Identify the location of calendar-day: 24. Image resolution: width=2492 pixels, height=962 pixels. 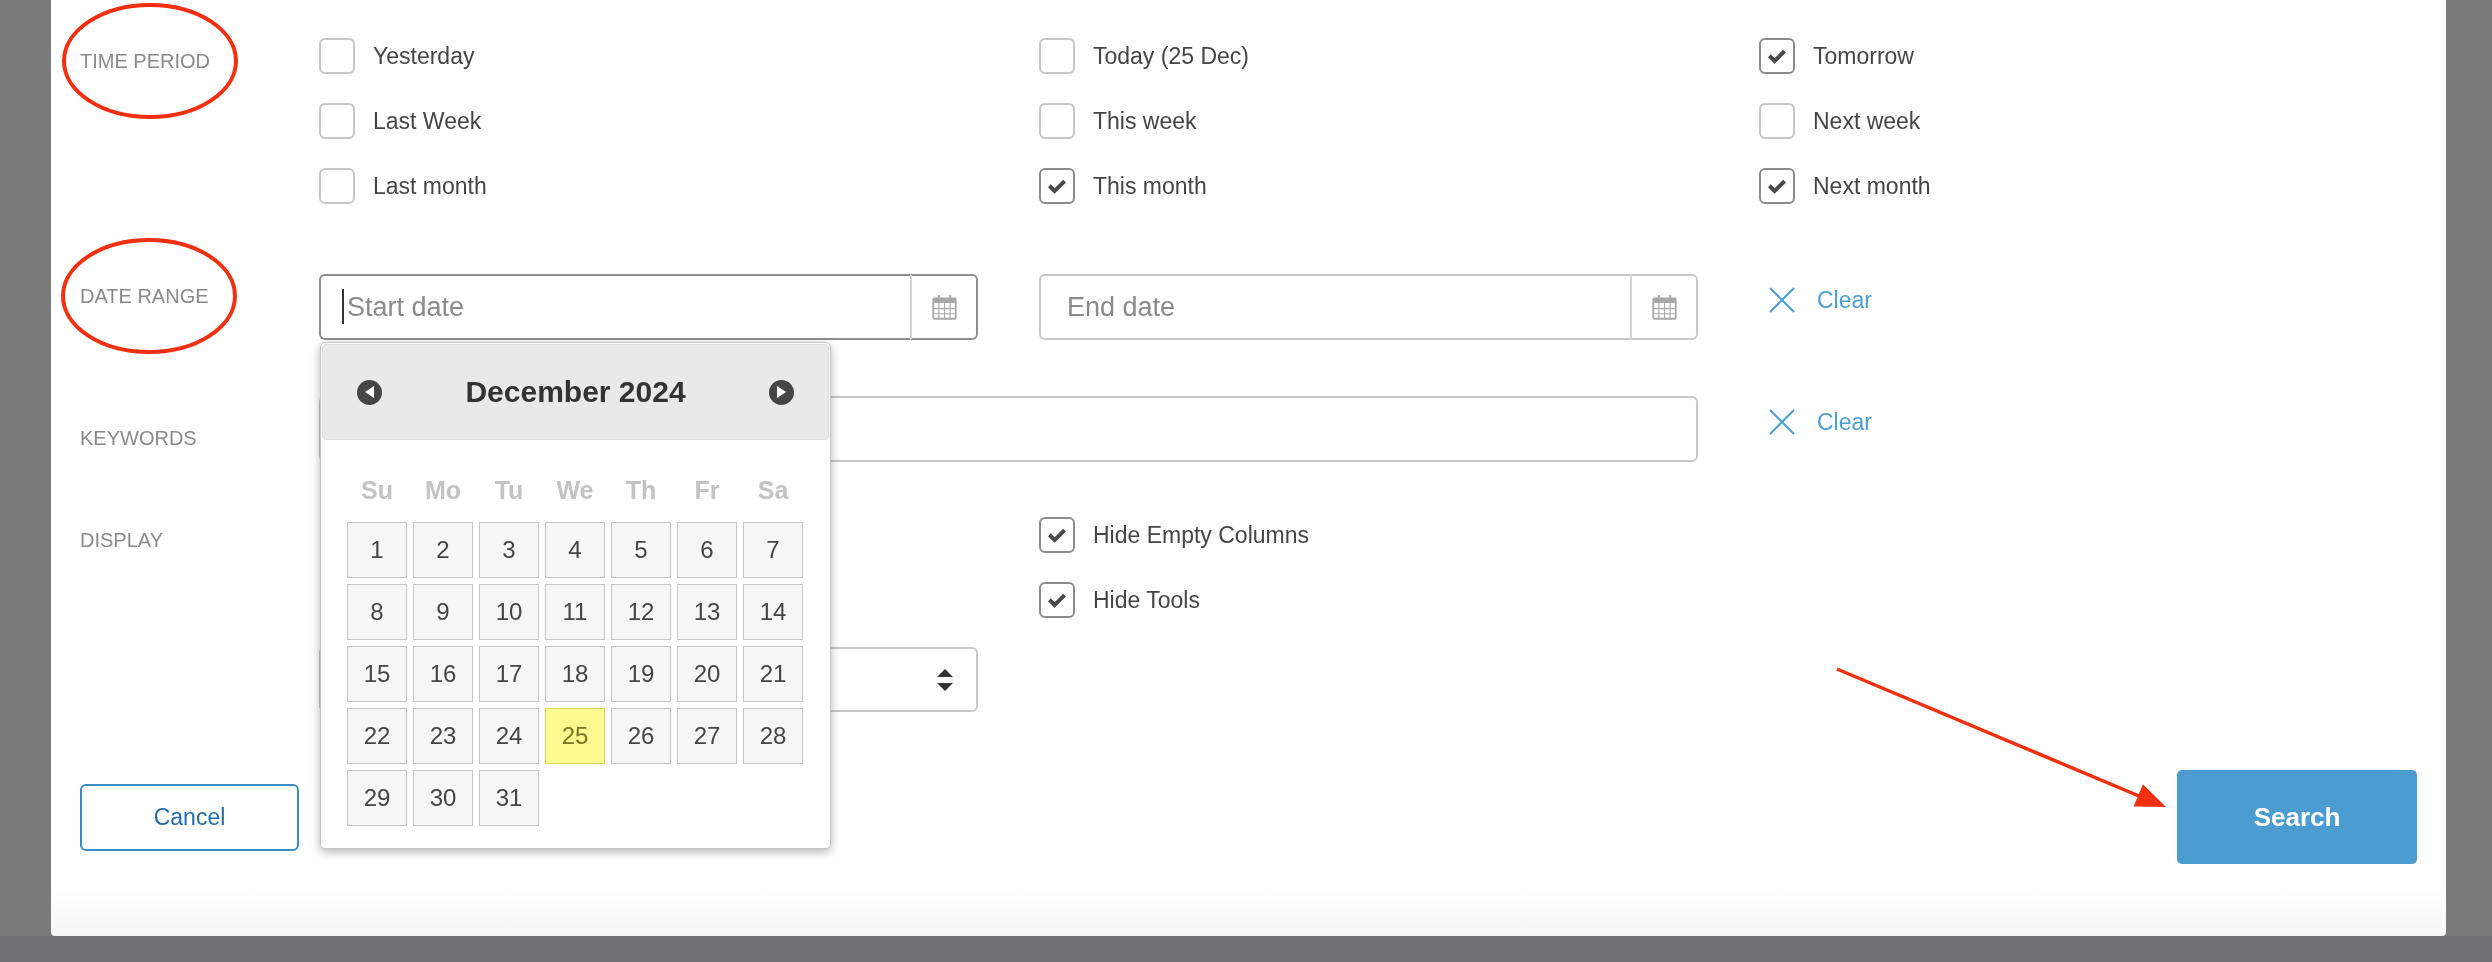
(509, 736).